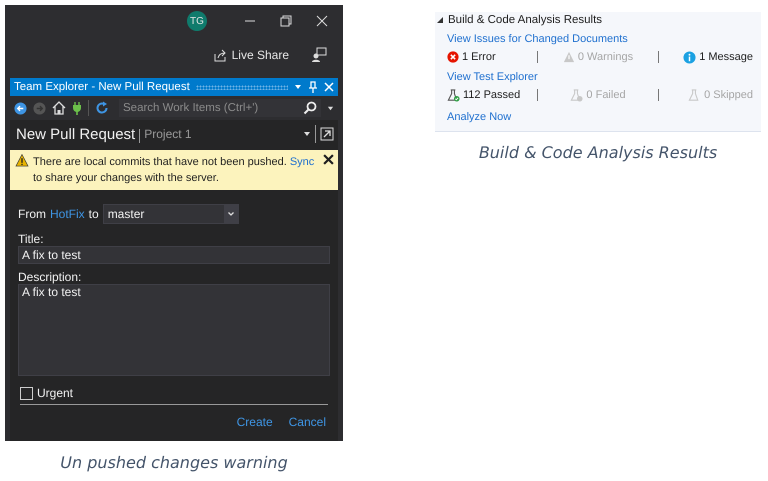  Describe the element at coordinates (174, 255) in the screenshot. I see `title-field: A fix to test` at that location.